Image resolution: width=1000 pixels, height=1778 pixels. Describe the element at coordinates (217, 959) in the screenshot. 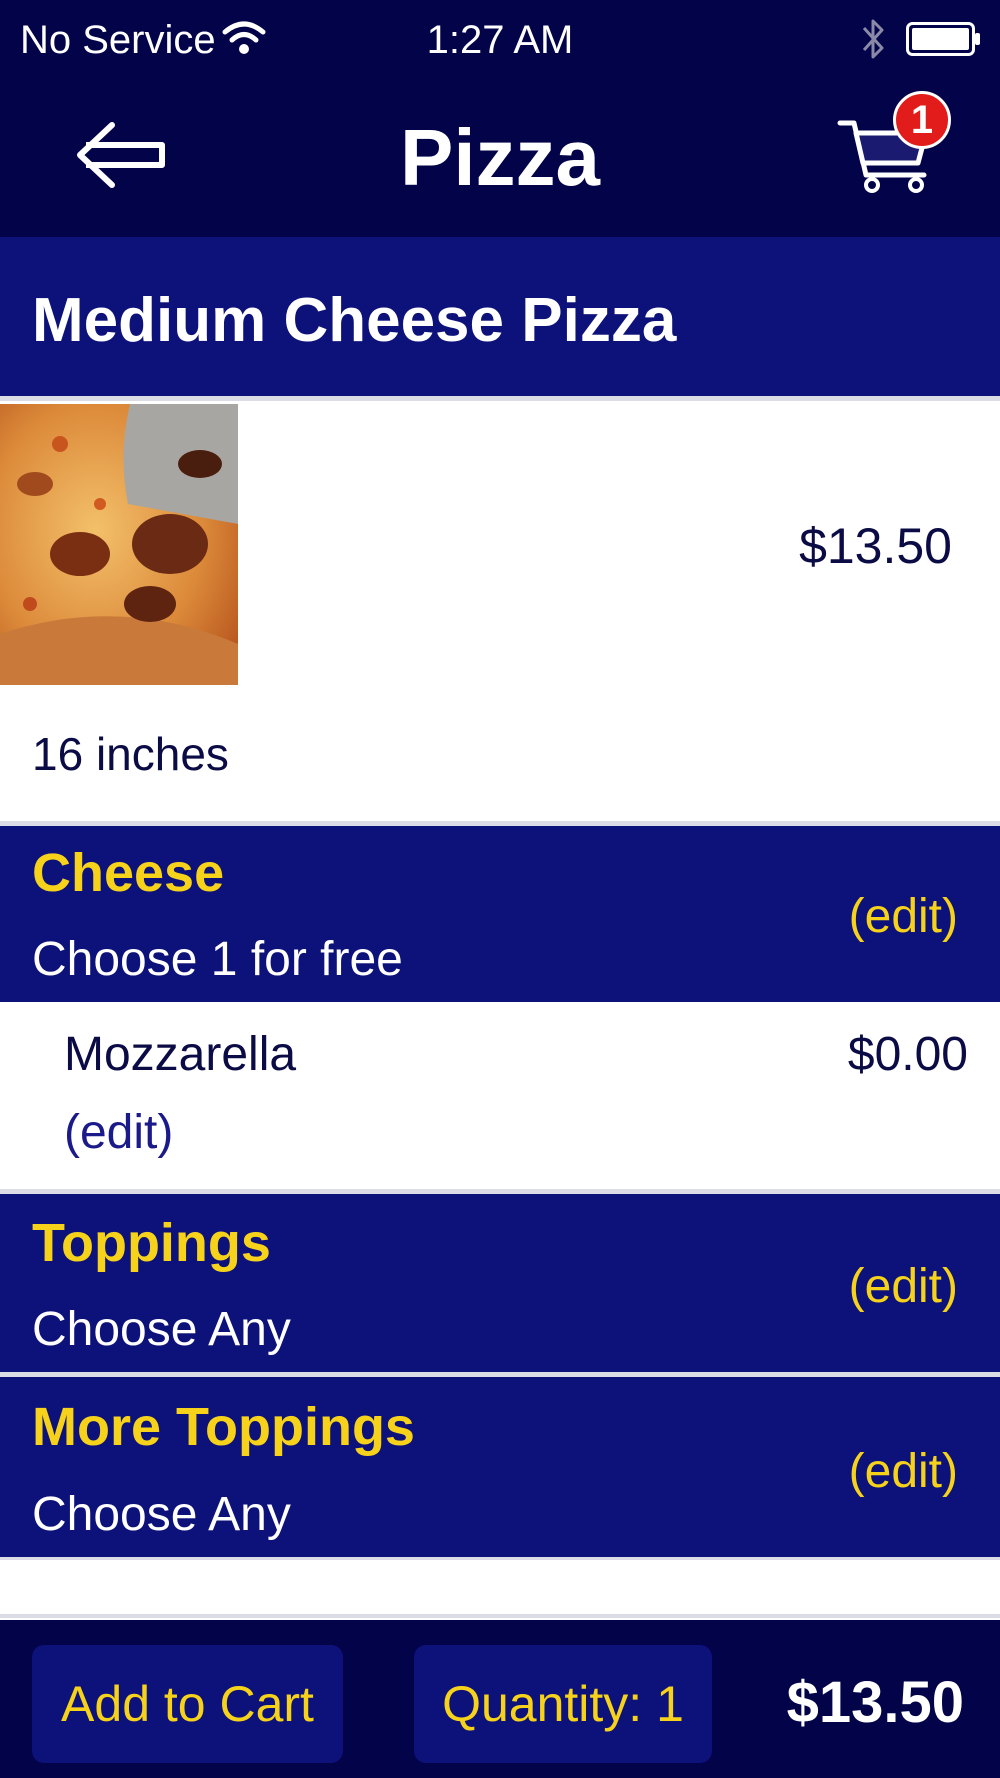

I see `group-subtitle: Choose 1 for free` at that location.